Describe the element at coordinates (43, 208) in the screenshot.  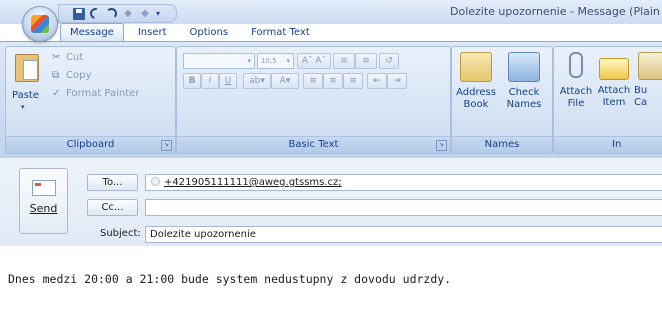
I see `send-label: Send` at that location.